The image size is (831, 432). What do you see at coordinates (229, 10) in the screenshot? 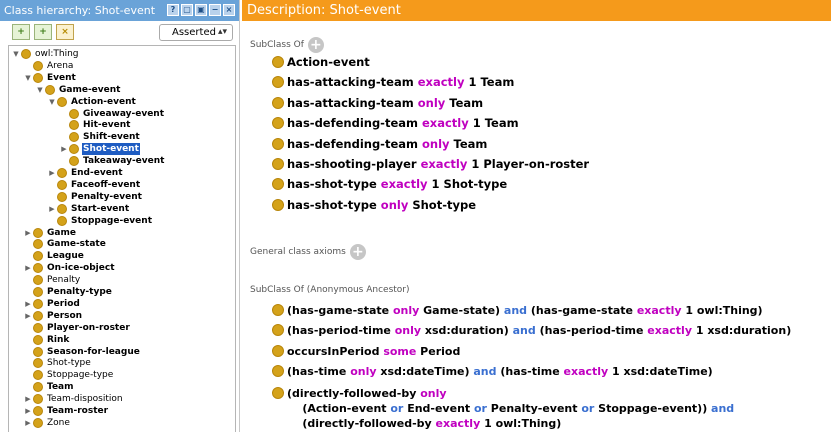
I see `close-icon: ×` at bounding box center [229, 10].